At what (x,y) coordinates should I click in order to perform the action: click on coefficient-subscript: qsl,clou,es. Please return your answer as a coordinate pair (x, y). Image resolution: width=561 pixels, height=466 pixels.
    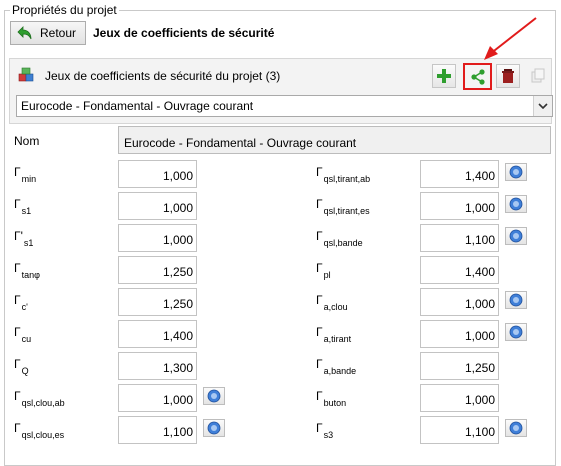
    Looking at the image, I should click on (43, 435).